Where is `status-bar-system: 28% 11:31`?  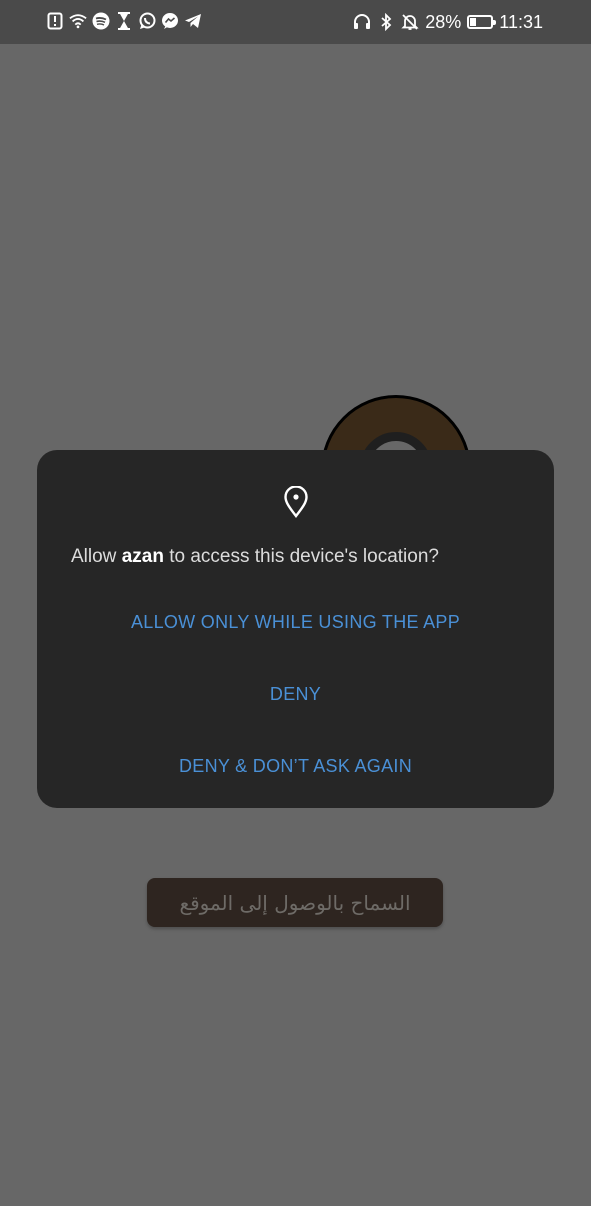 status-bar-system: 28% 11:31 is located at coordinates (448, 22).